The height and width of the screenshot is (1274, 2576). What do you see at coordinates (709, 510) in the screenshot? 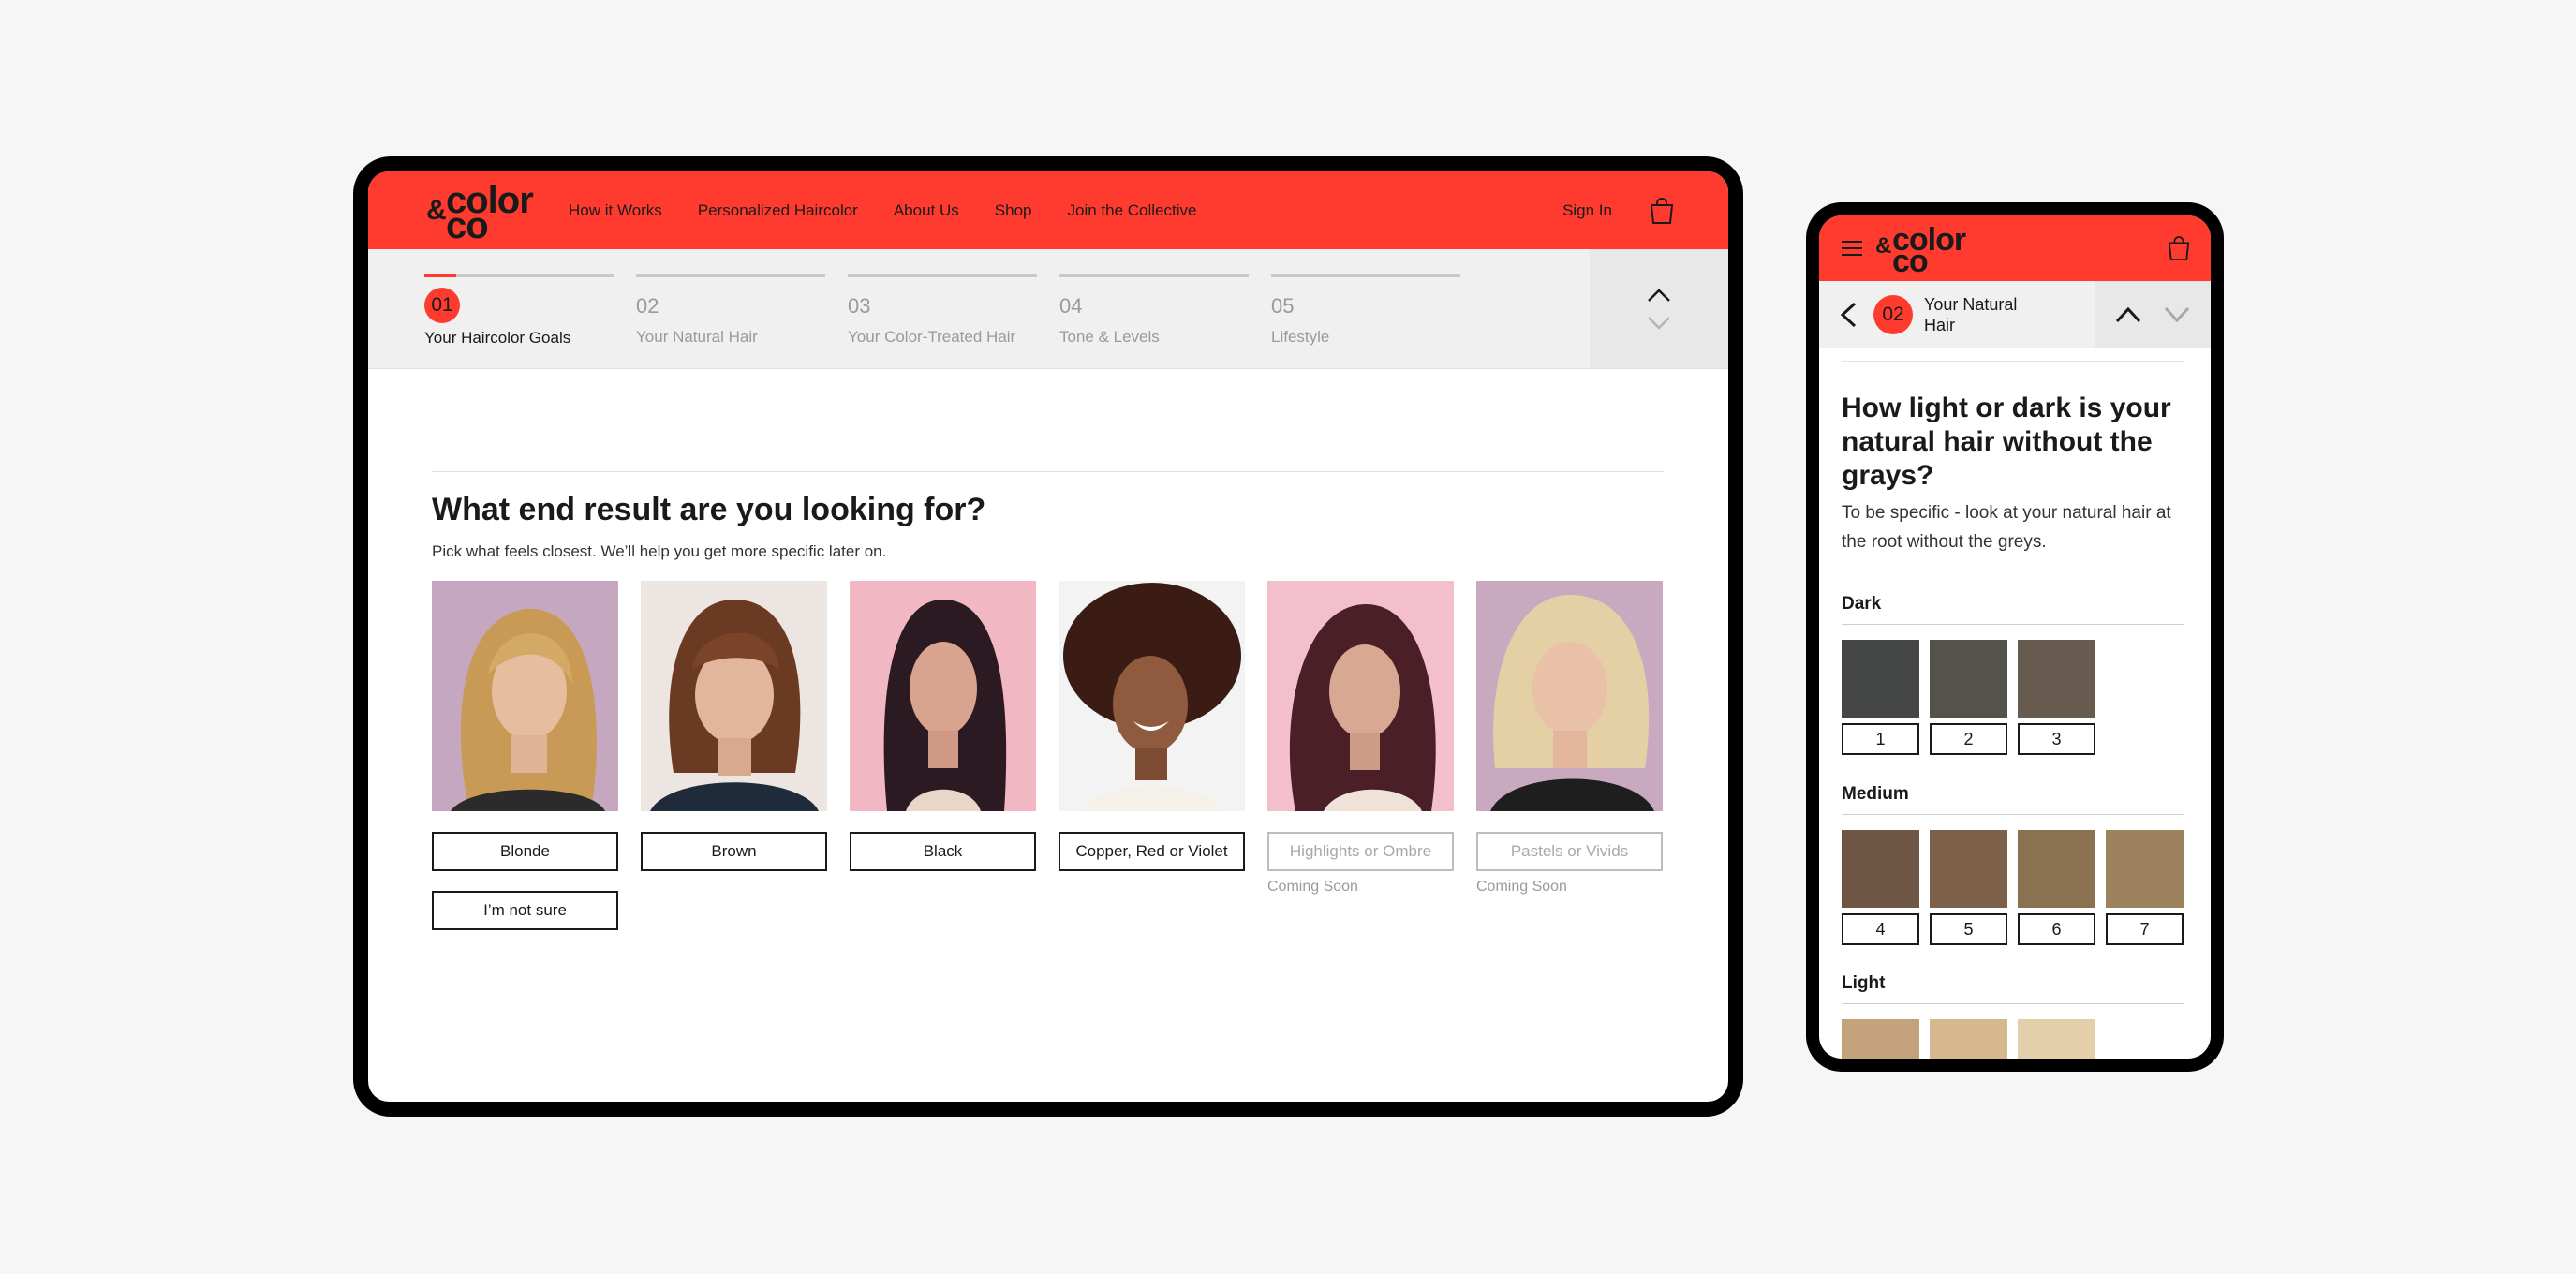
I see `question-title: What end result are you looking for?` at bounding box center [709, 510].